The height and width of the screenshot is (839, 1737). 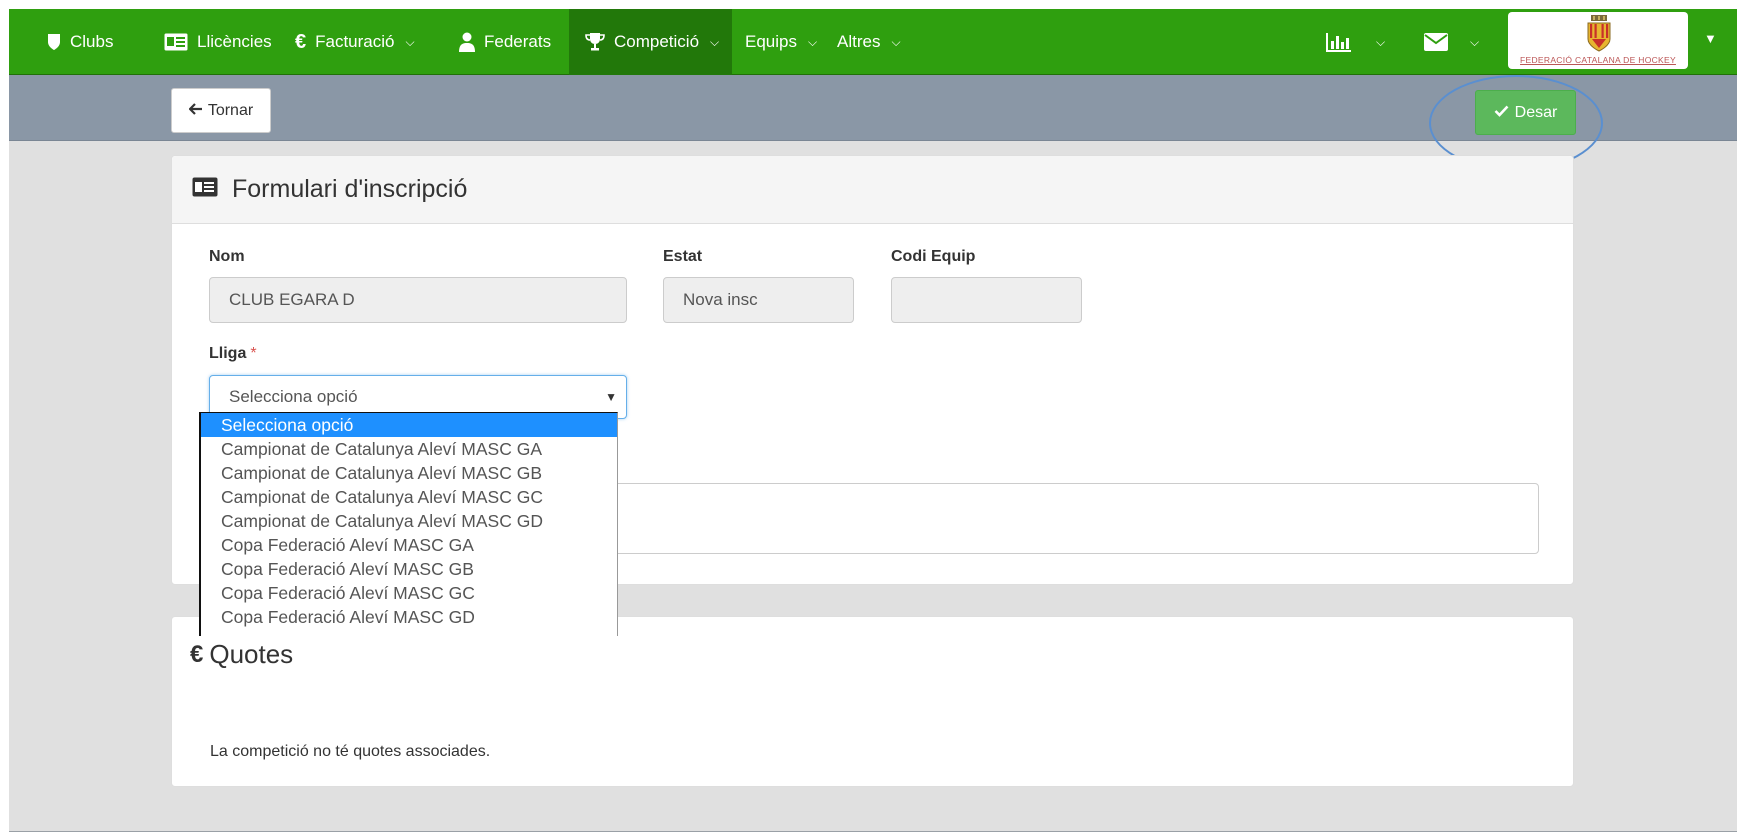 I want to click on nav-item-facturacio: € Facturació ⌵, so click(x=355, y=42).